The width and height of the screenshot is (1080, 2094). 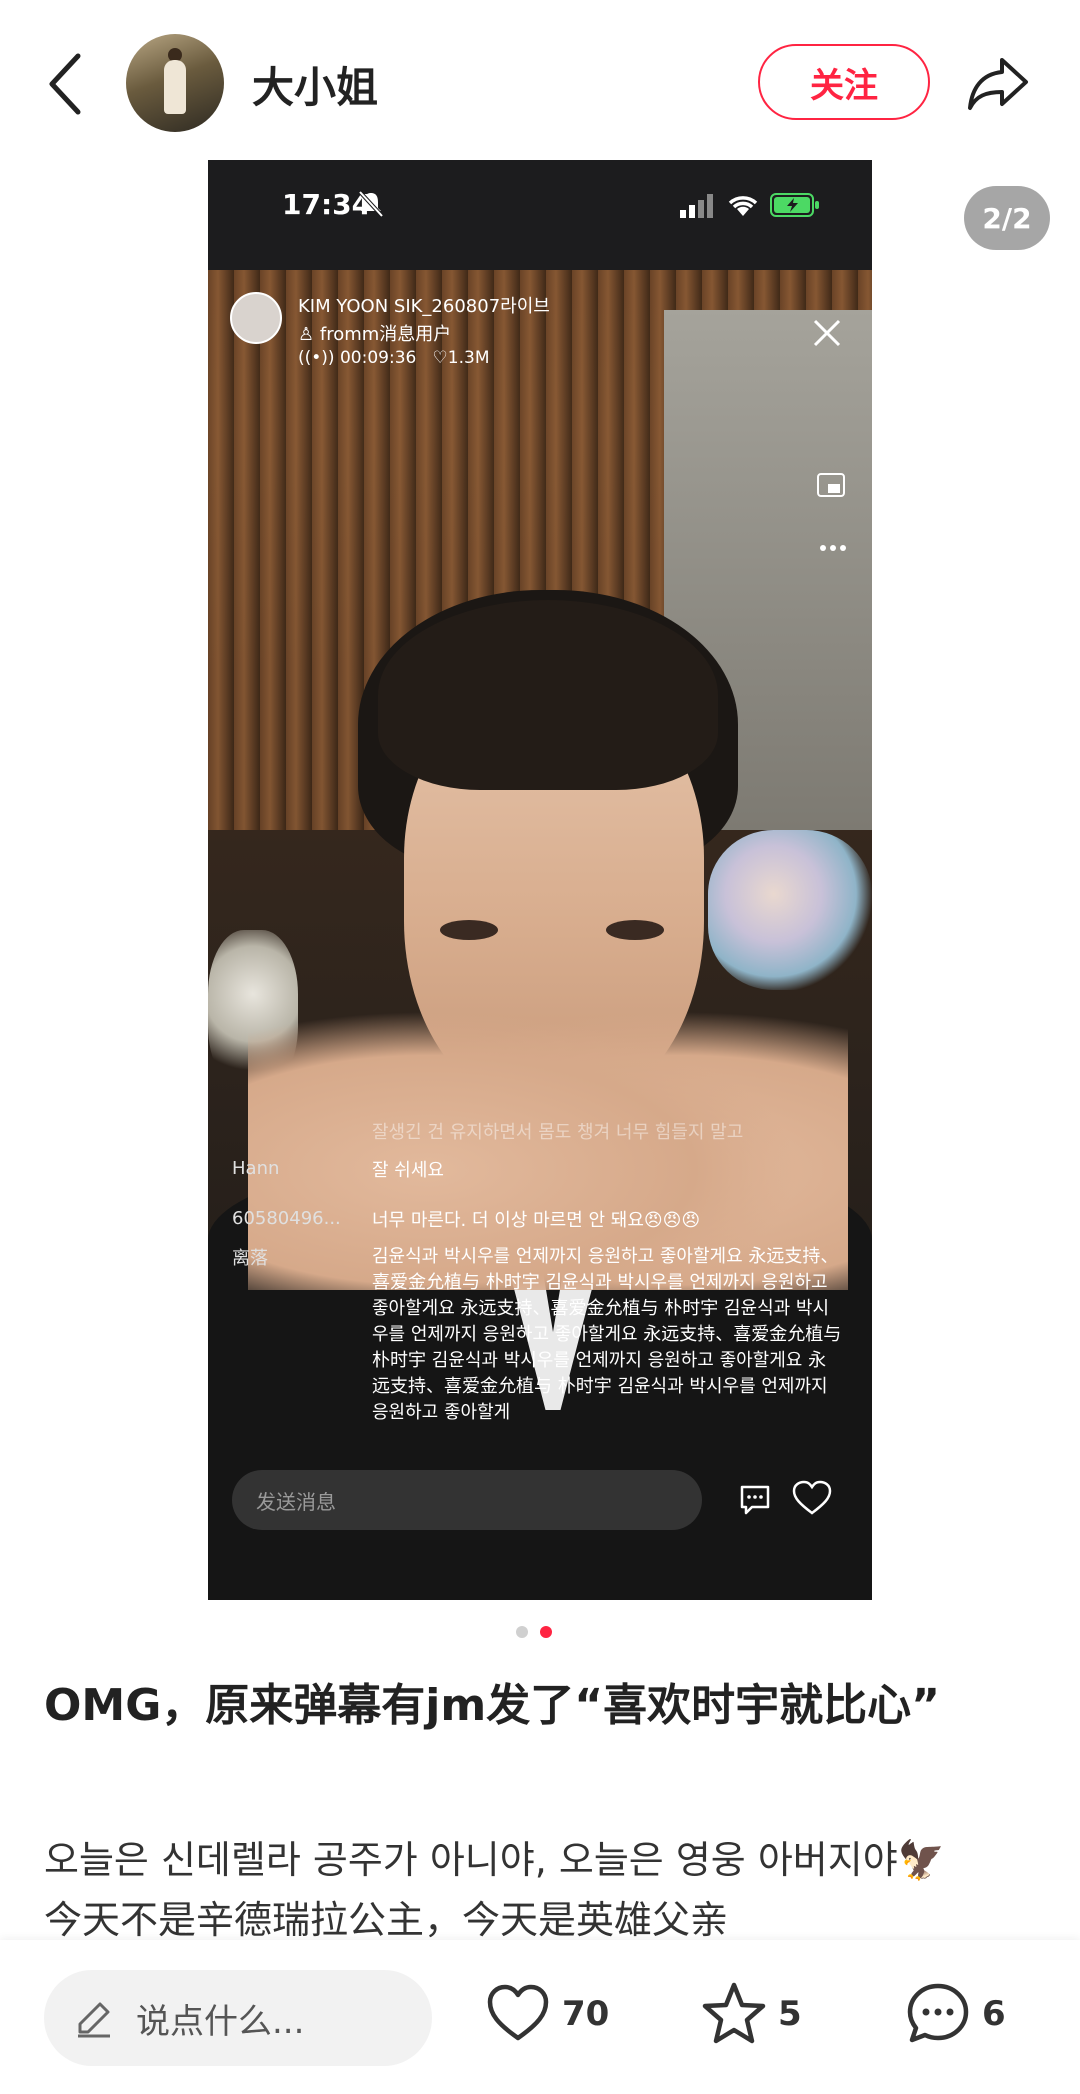 I want to click on speech-bubble-icon, so click(x=938, y=2013).